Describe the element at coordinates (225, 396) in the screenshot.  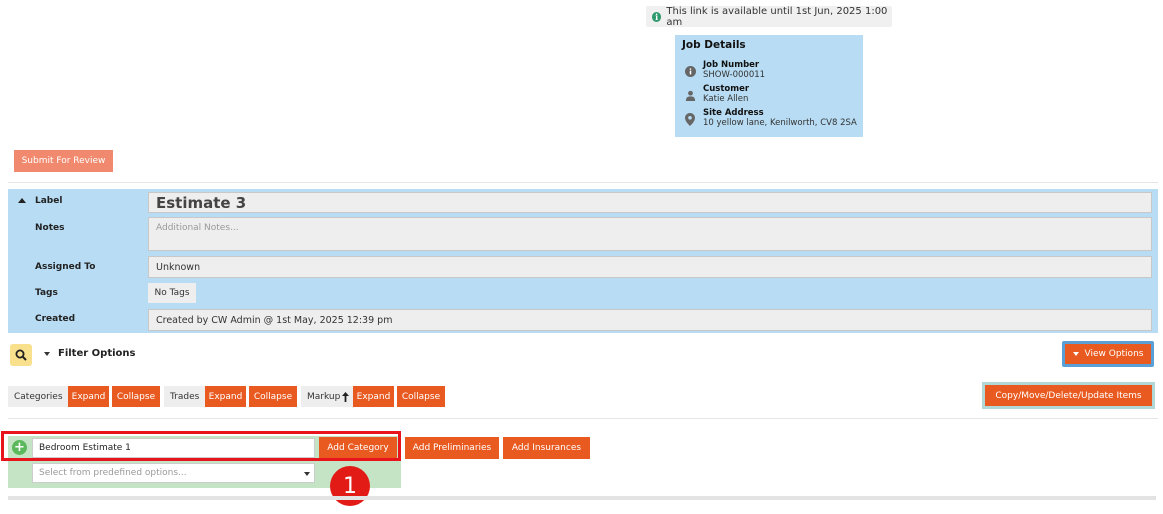
I see `trades-expand-button: Expand` at that location.